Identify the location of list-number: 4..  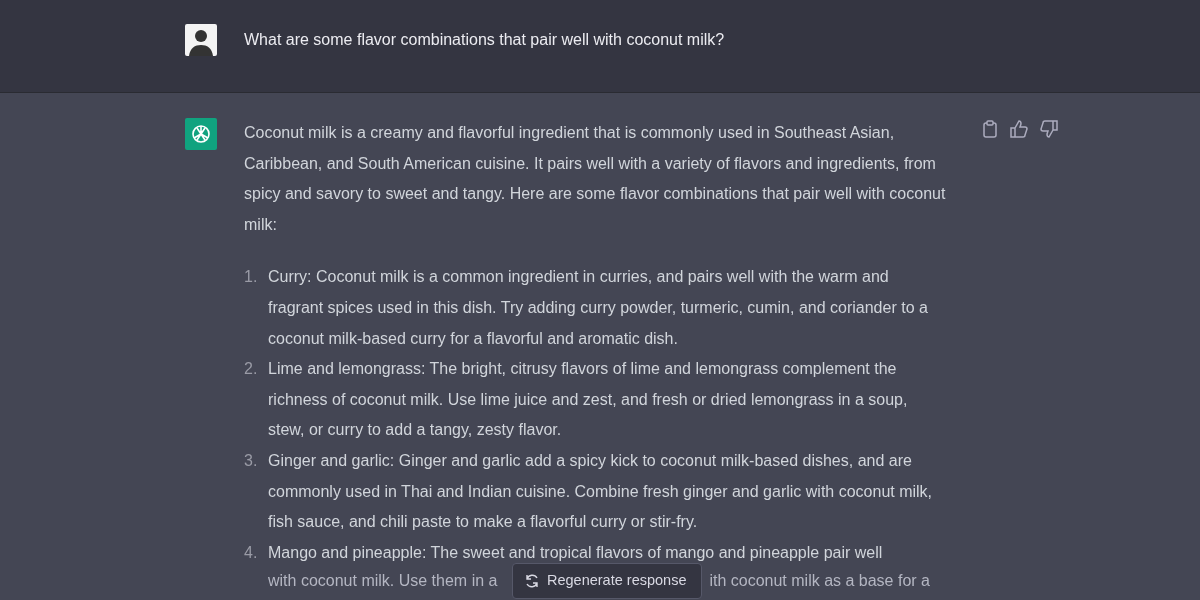
(251, 552).